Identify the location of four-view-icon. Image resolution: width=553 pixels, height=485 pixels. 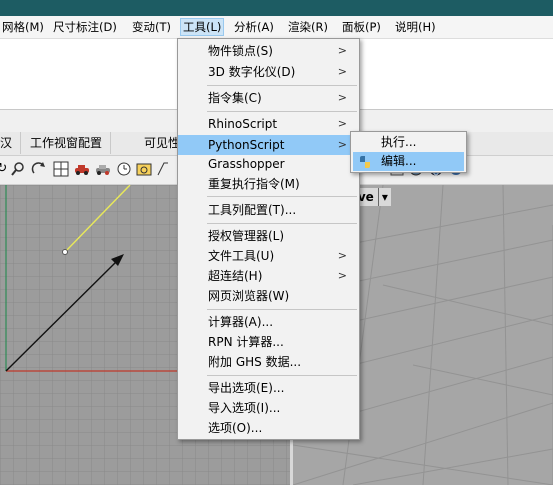
(61, 169).